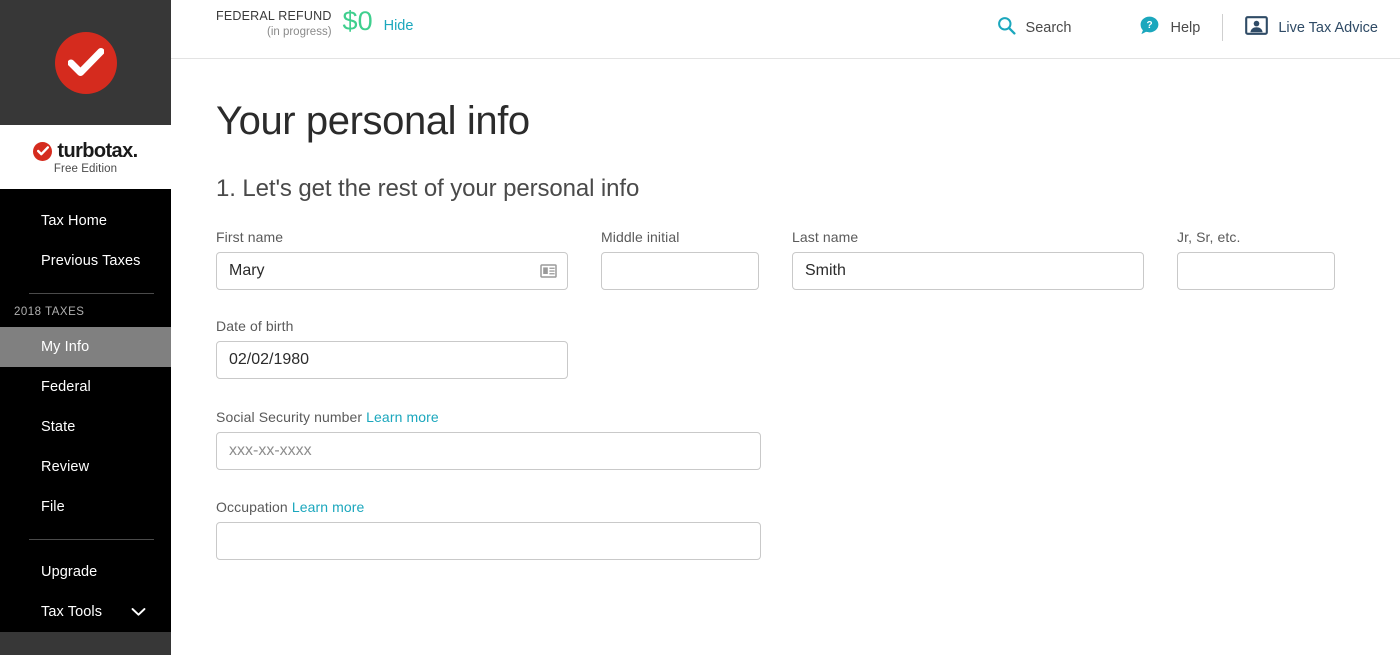  I want to click on date-of-birth-input: 02/02/1980, so click(392, 360).